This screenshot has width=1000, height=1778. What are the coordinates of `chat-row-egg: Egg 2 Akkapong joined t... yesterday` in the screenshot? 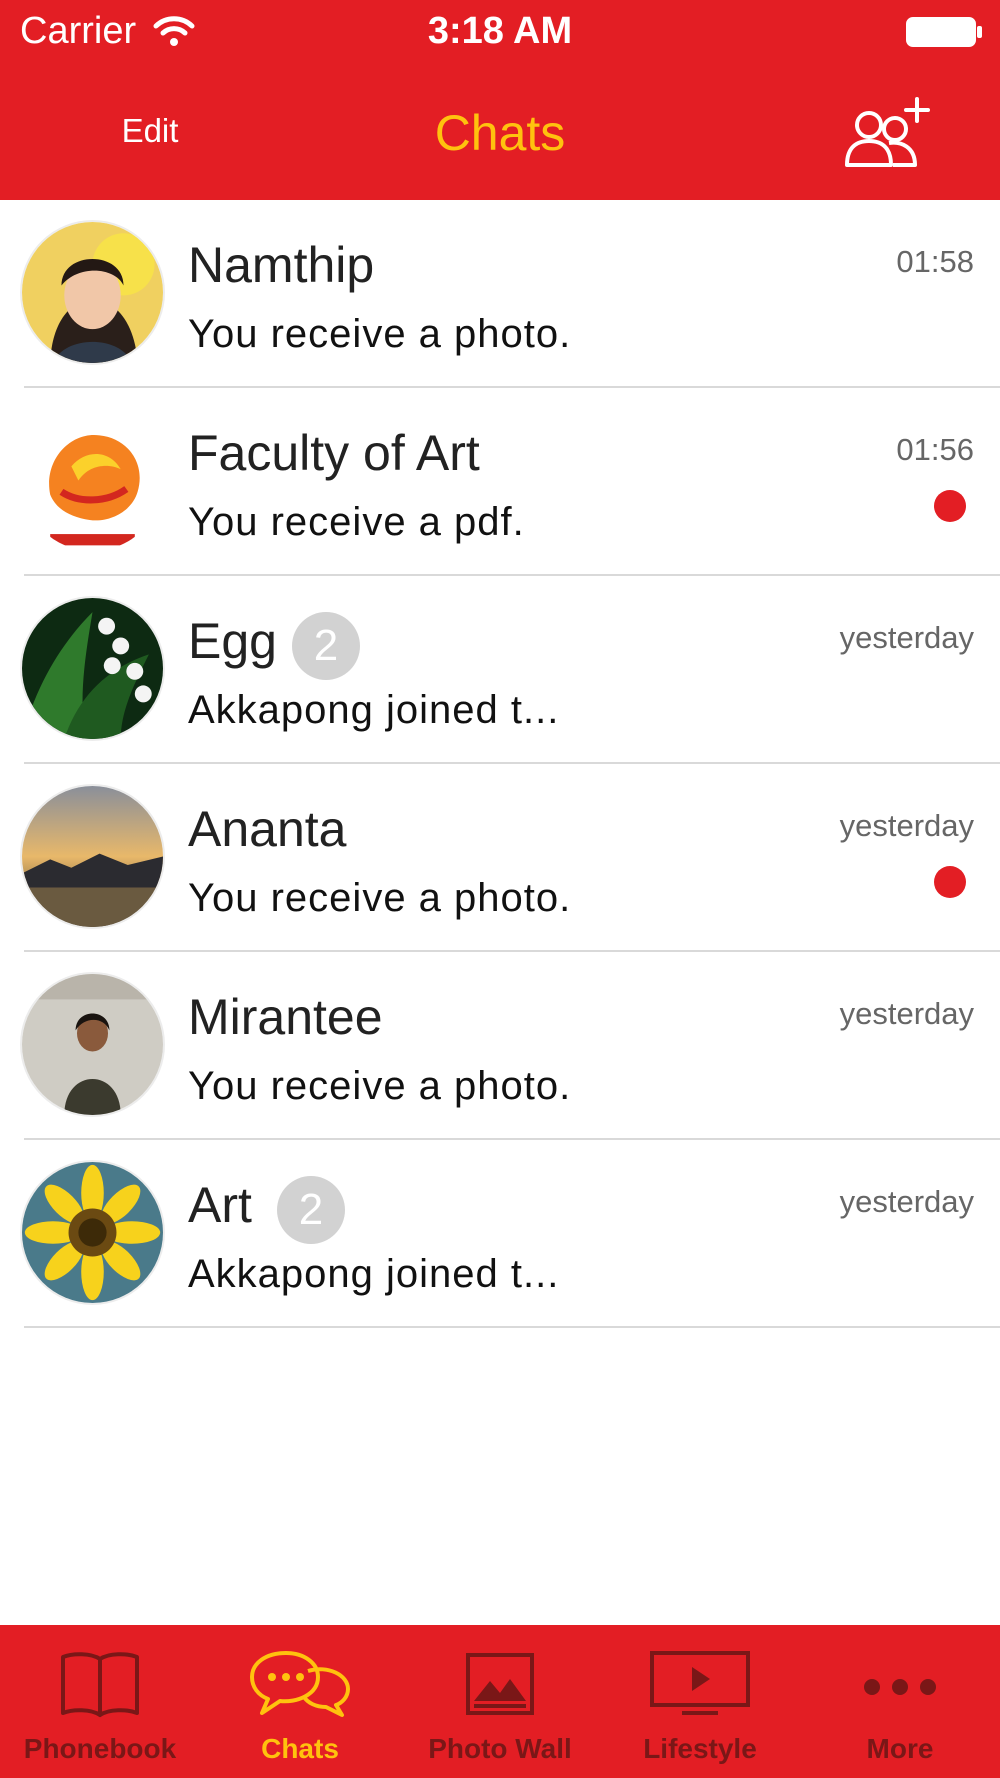 It's located at (500, 670).